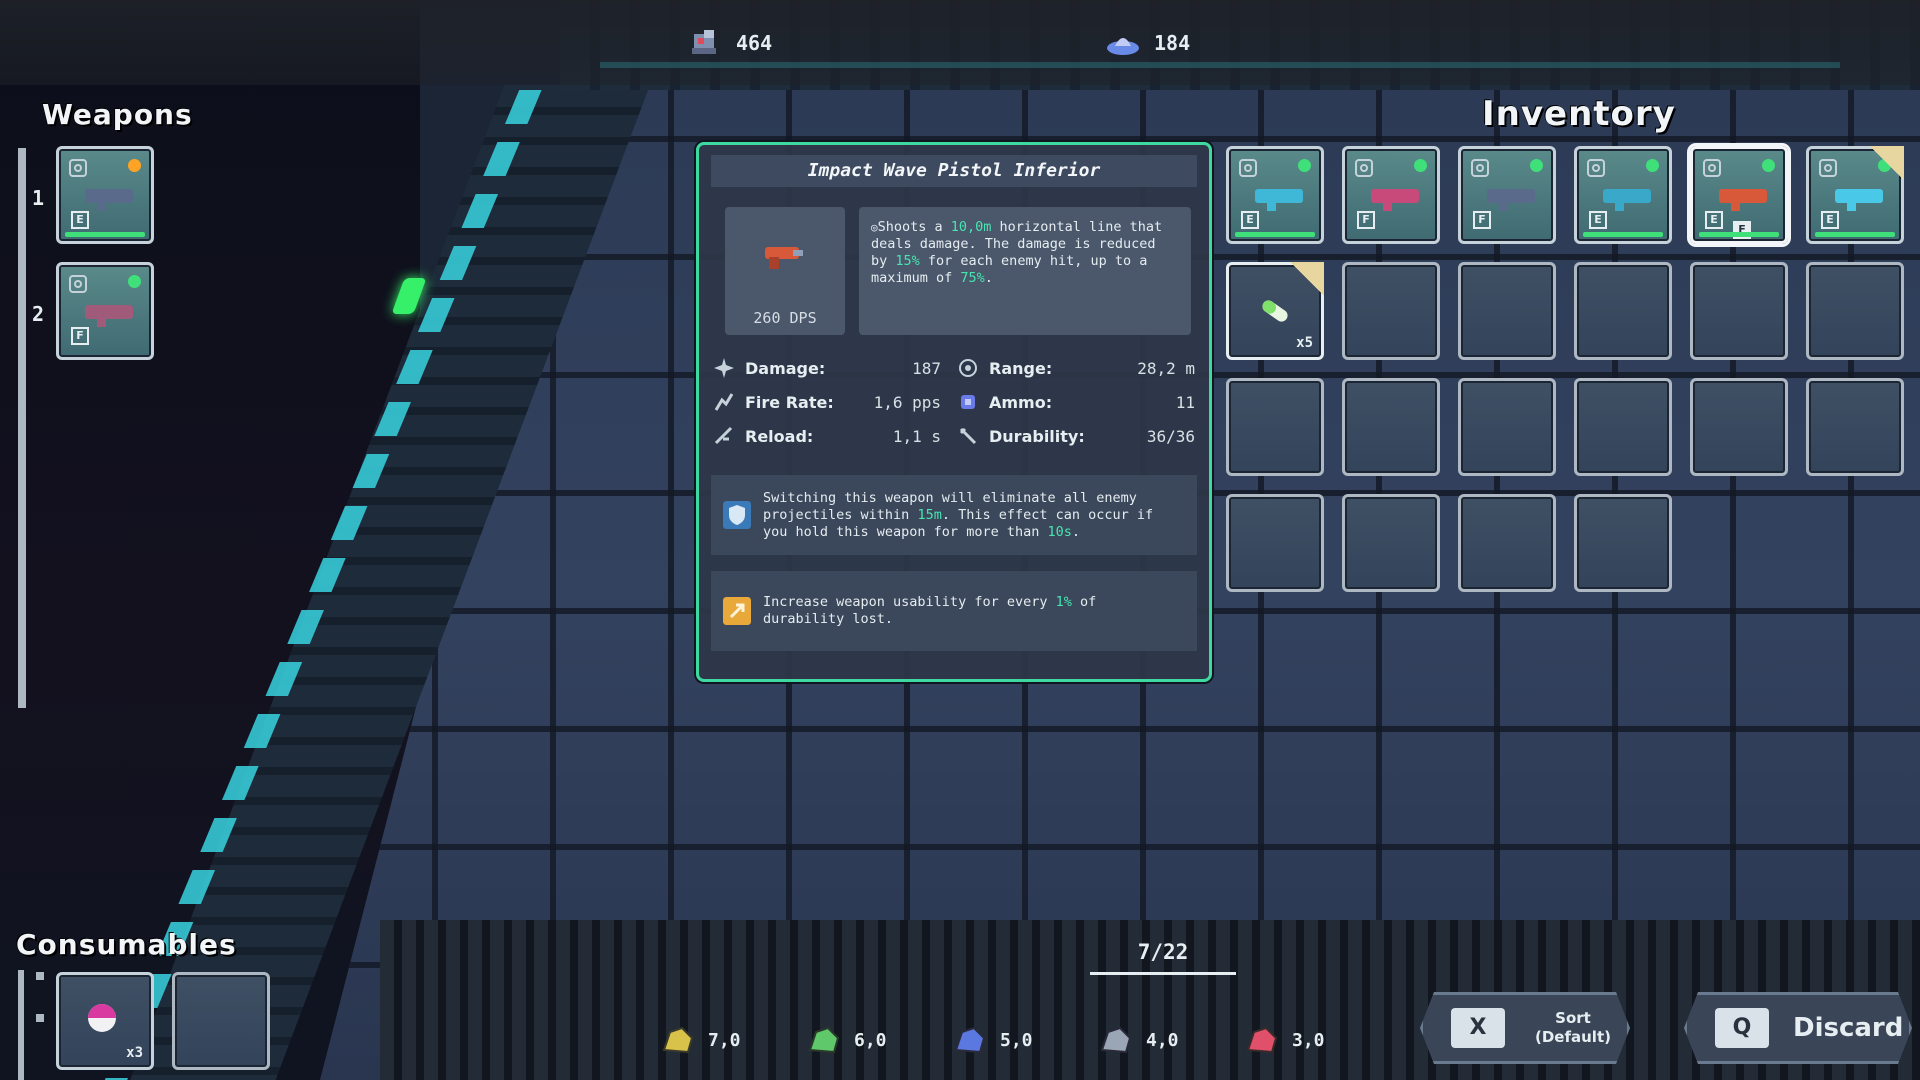 The width and height of the screenshot is (1920, 1080). I want to click on resource-crystal: 184, so click(1148, 43).